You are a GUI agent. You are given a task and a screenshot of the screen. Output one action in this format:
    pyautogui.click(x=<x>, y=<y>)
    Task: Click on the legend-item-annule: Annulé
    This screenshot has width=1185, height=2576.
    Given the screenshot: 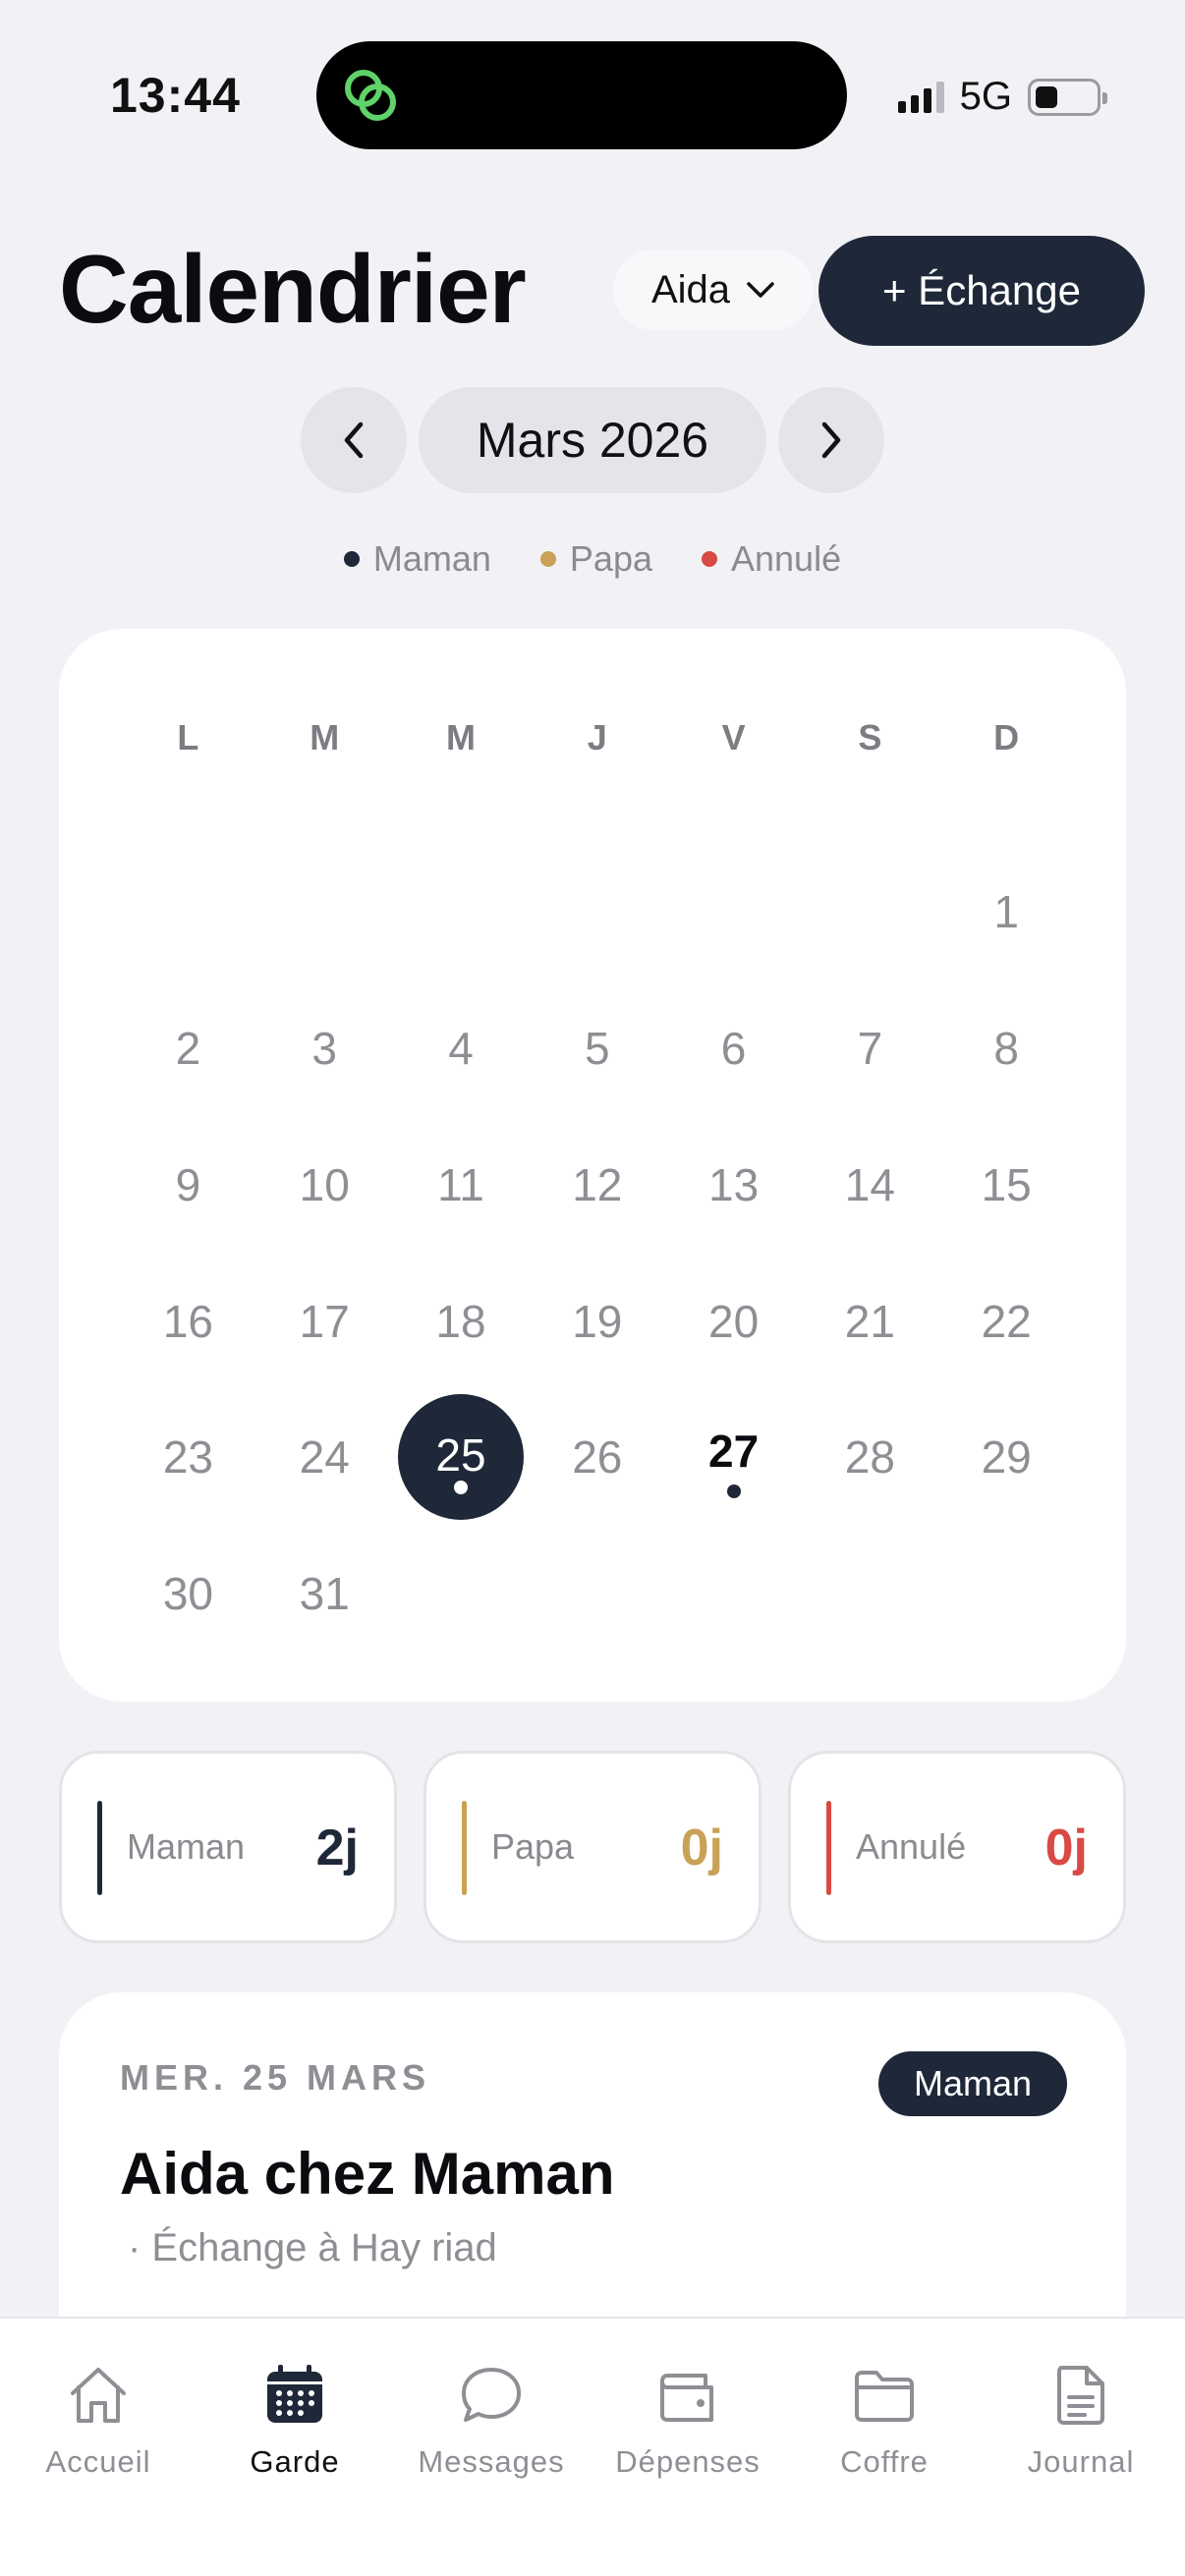 What is the action you would take?
    pyautogui.click(x=772, y=559)
    